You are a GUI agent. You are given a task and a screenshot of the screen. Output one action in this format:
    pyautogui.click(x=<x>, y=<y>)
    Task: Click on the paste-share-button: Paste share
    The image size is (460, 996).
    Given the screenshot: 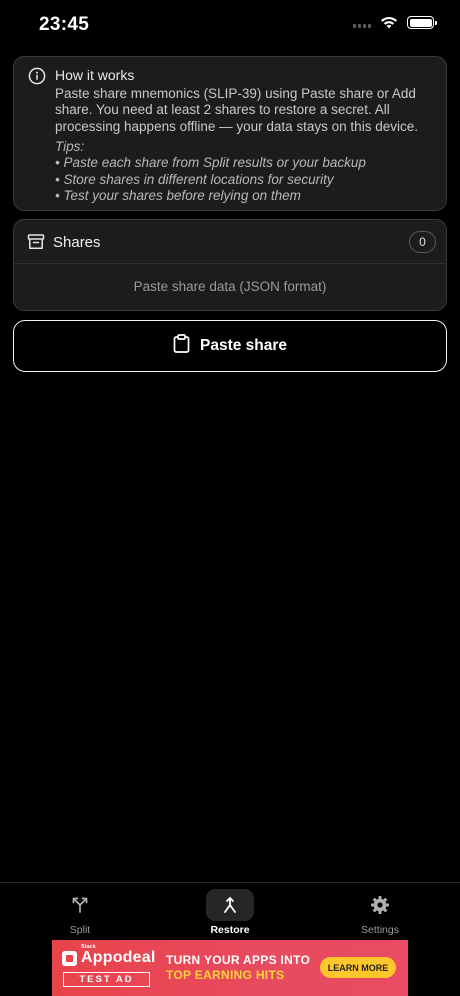 What is the action you would take?
    pyautogui.click(x=230, y=346)
    